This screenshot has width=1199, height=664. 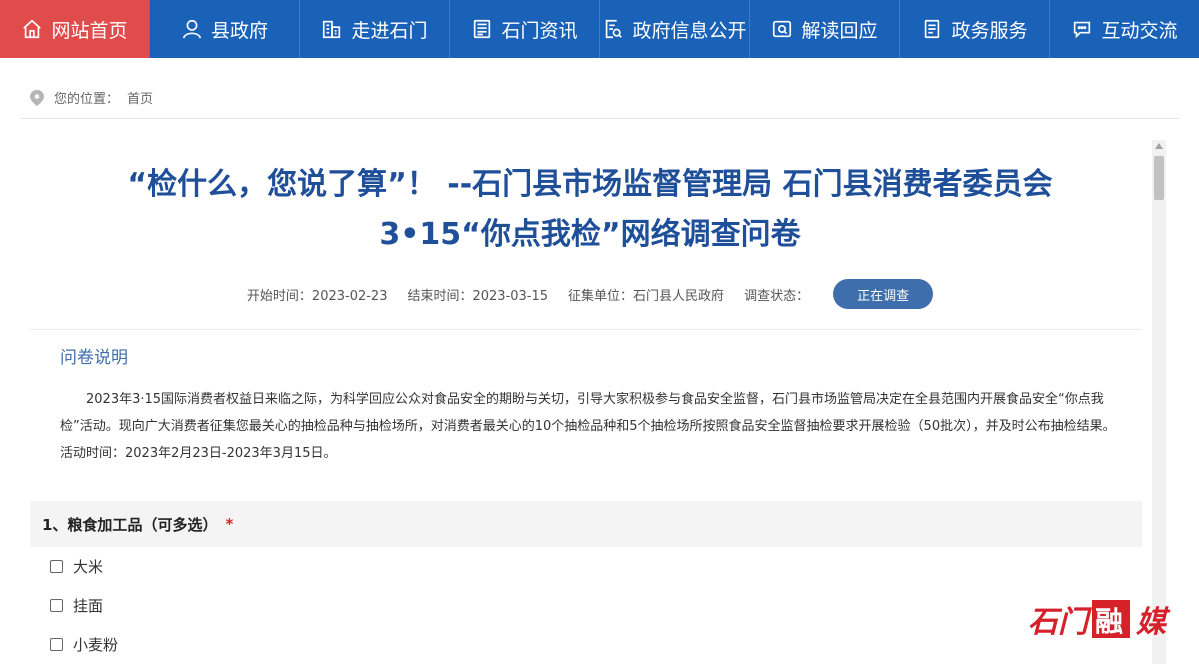 I want to click on svg-text: 石门, so click(x=1060, y=622).